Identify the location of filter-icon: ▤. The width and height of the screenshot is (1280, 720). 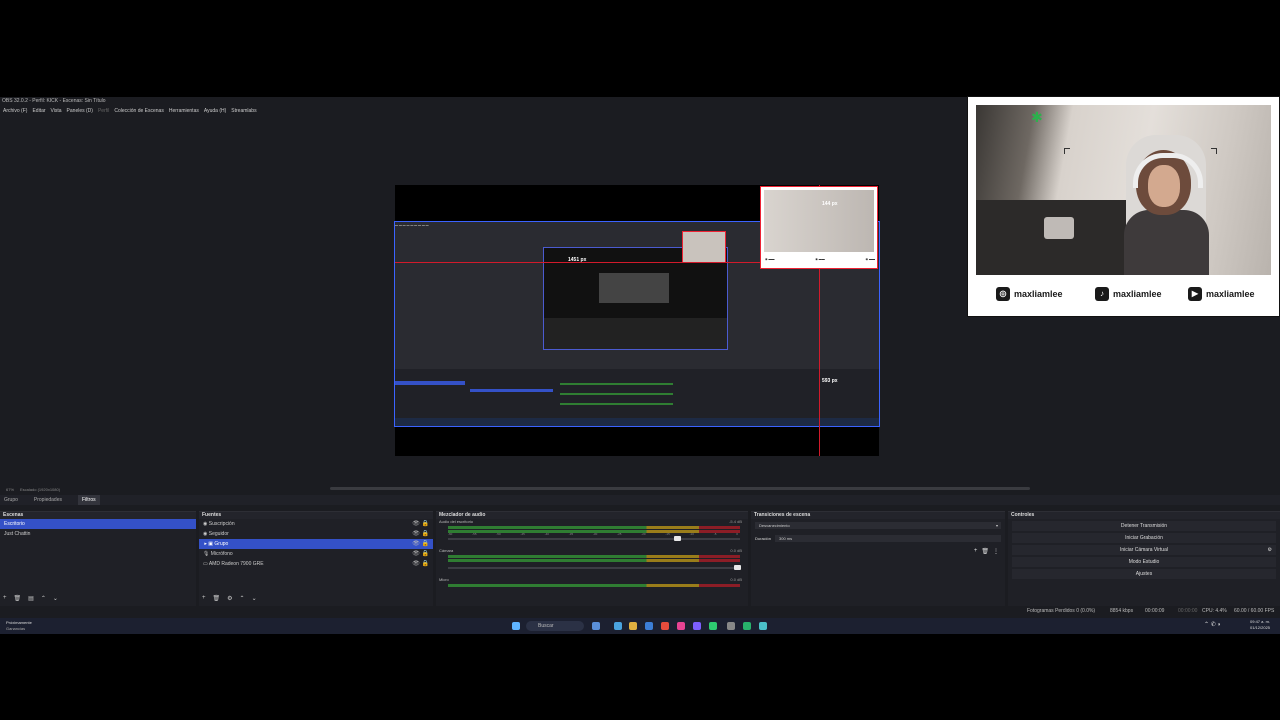
(31, 598).